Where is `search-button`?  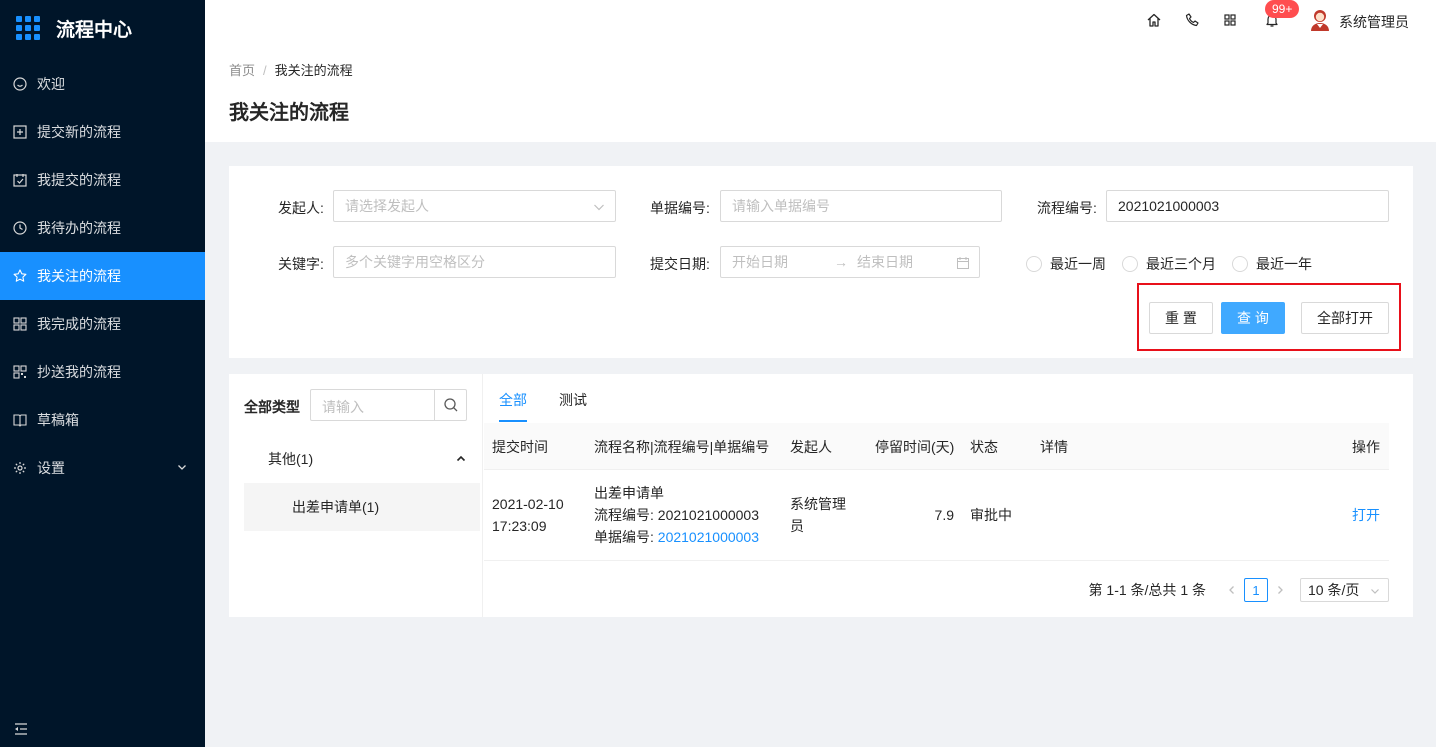 search-button is located at coordinates (450, 405).